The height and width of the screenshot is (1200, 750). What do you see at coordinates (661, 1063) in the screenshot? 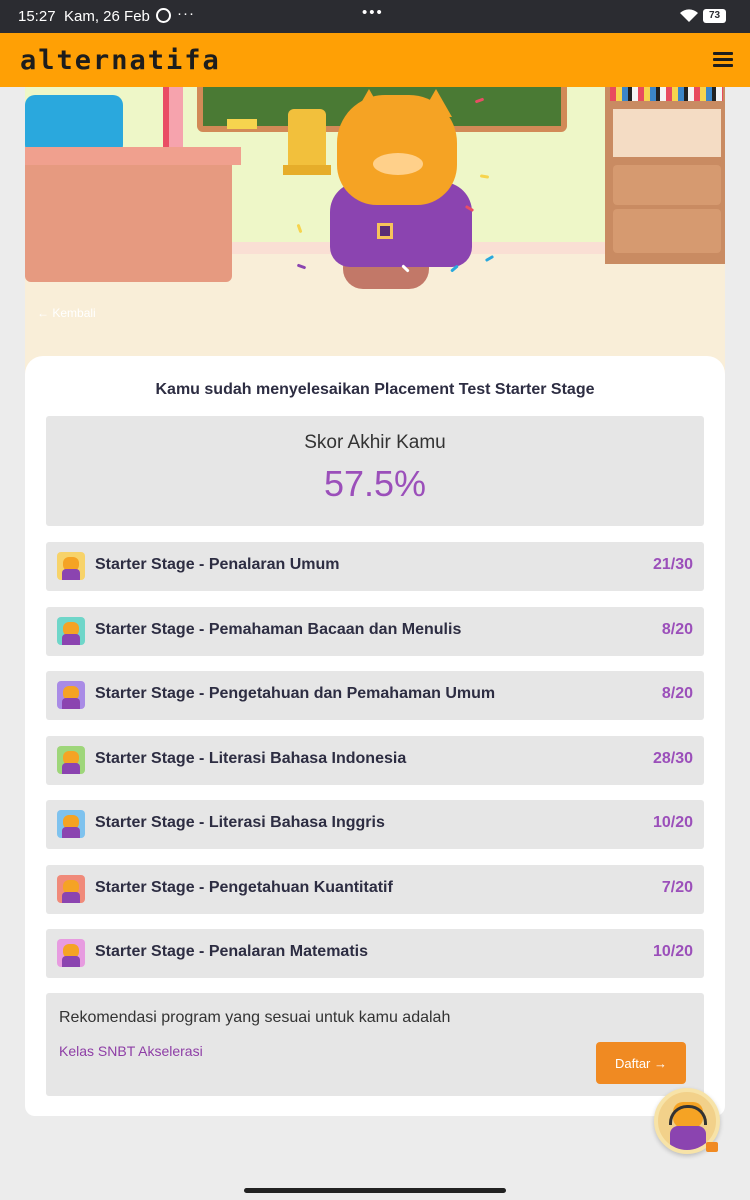
I see `arrow-right-icon: →` at bounding box center [661, 1063].